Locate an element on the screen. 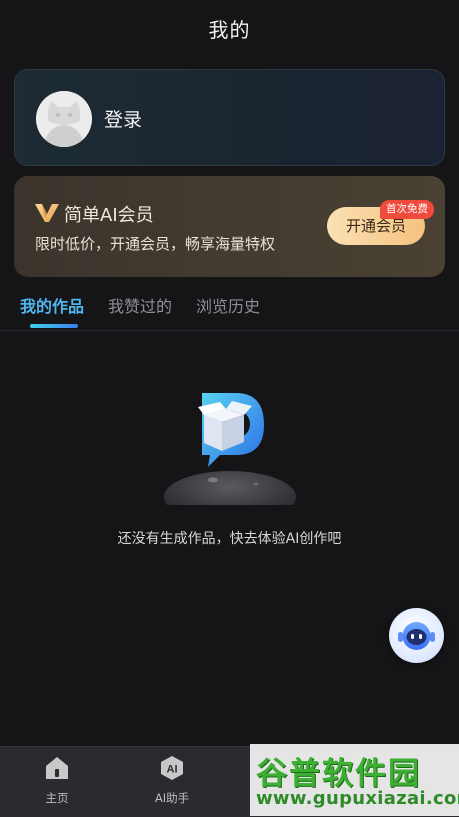 This screenshot has width=459, height=817. login-link: 登录 is located at coordinates (123, 118).